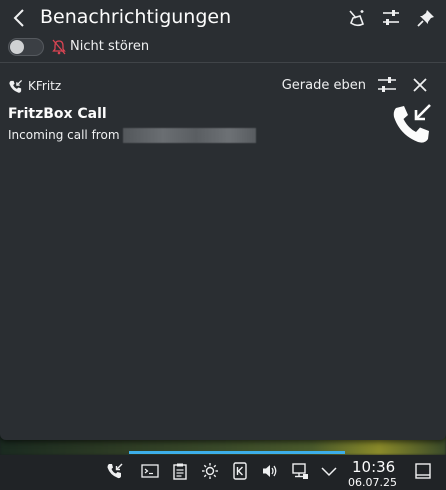 The height and width of the screenshot is (490, 446). I want to click on show-desktop-icon, so click(423, 471).